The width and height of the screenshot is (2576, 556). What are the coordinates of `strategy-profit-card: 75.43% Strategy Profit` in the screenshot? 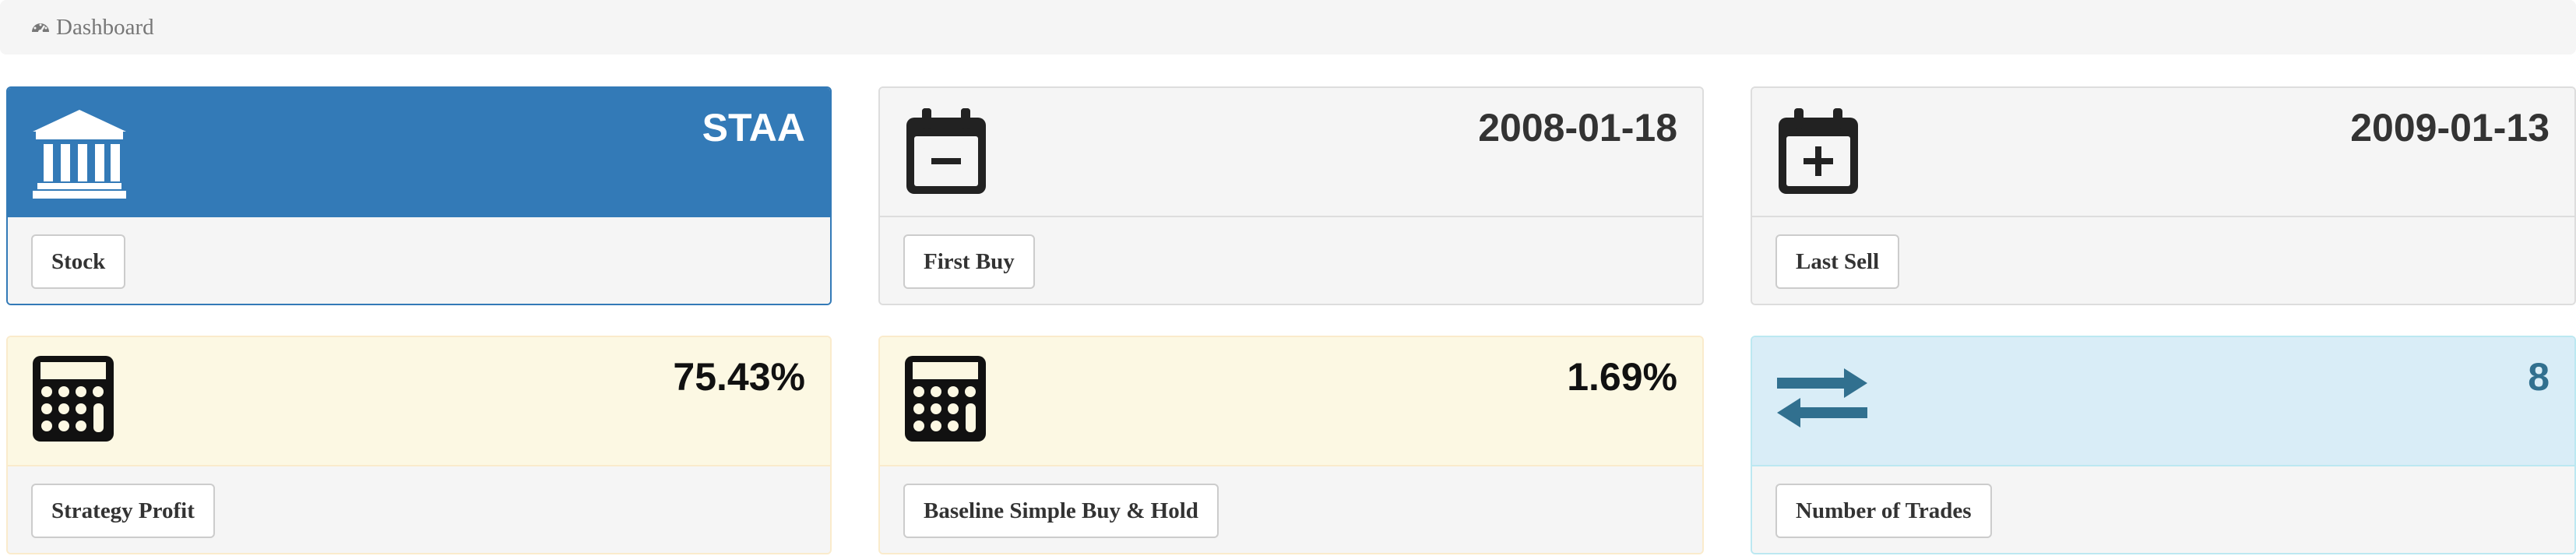 It's located at (419, 445).